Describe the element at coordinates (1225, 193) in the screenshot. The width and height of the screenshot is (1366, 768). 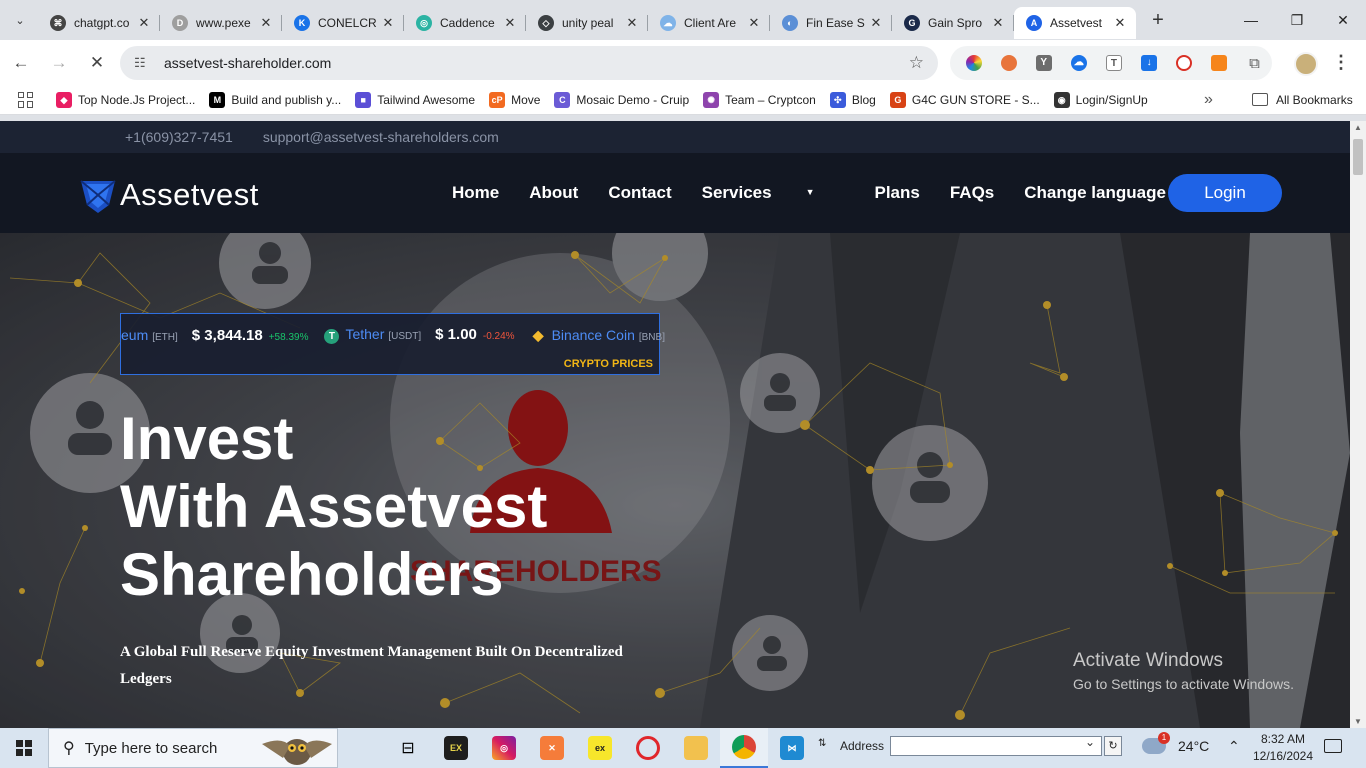
I see `login-button: Login` at that location.